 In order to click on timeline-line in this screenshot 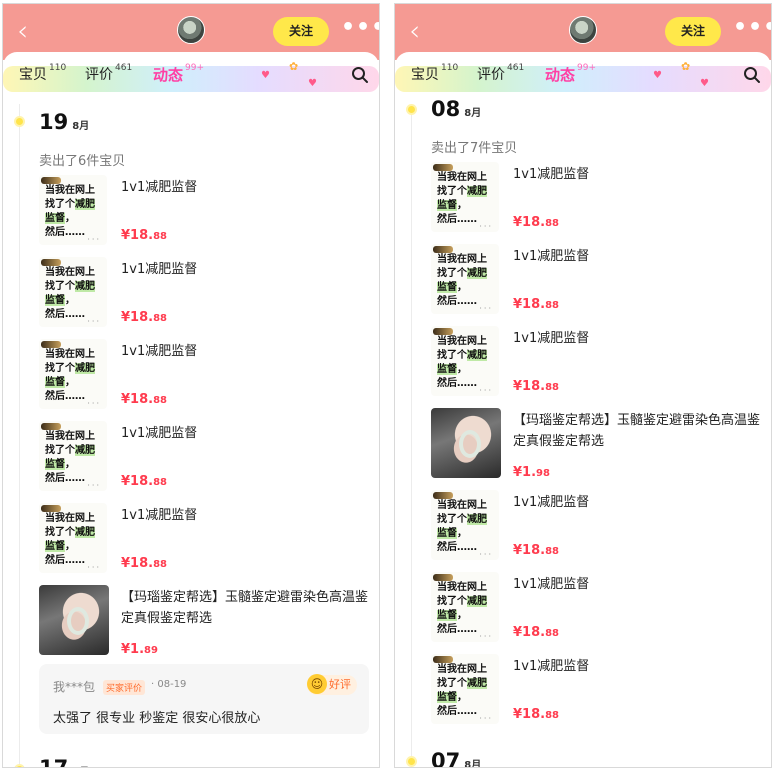, I will do `click(19, 435)`.